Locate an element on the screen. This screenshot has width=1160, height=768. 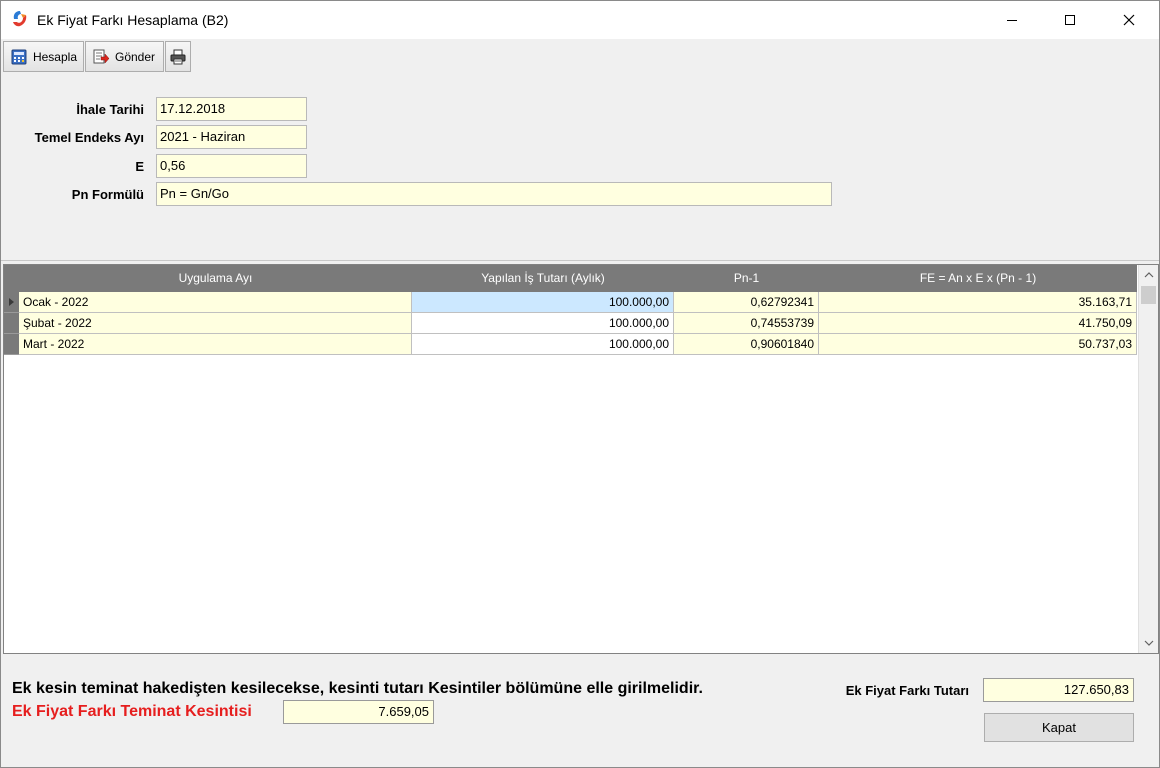
teminat-kesintisi-field: 7.659,05 is located at coordinates (358, 712).